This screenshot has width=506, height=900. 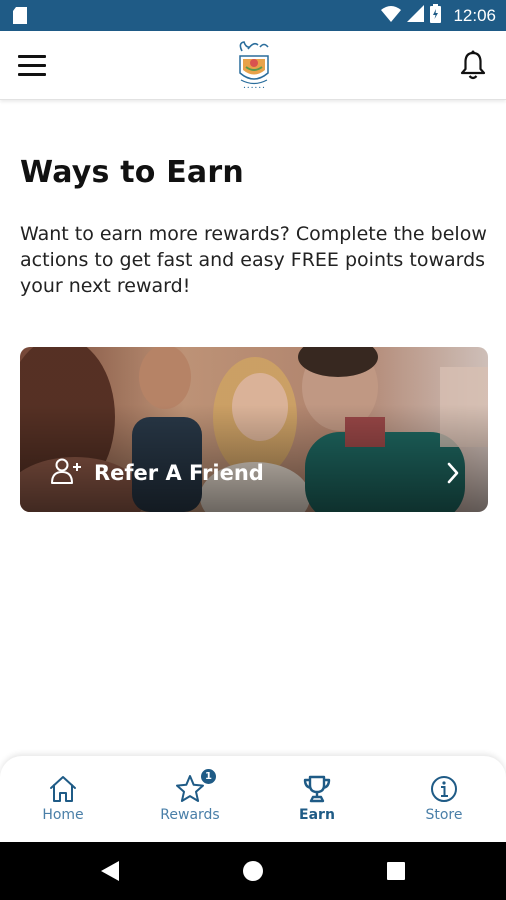 I want to click on nav-rewards: 1 Rewards, so click(x=190, y=799).